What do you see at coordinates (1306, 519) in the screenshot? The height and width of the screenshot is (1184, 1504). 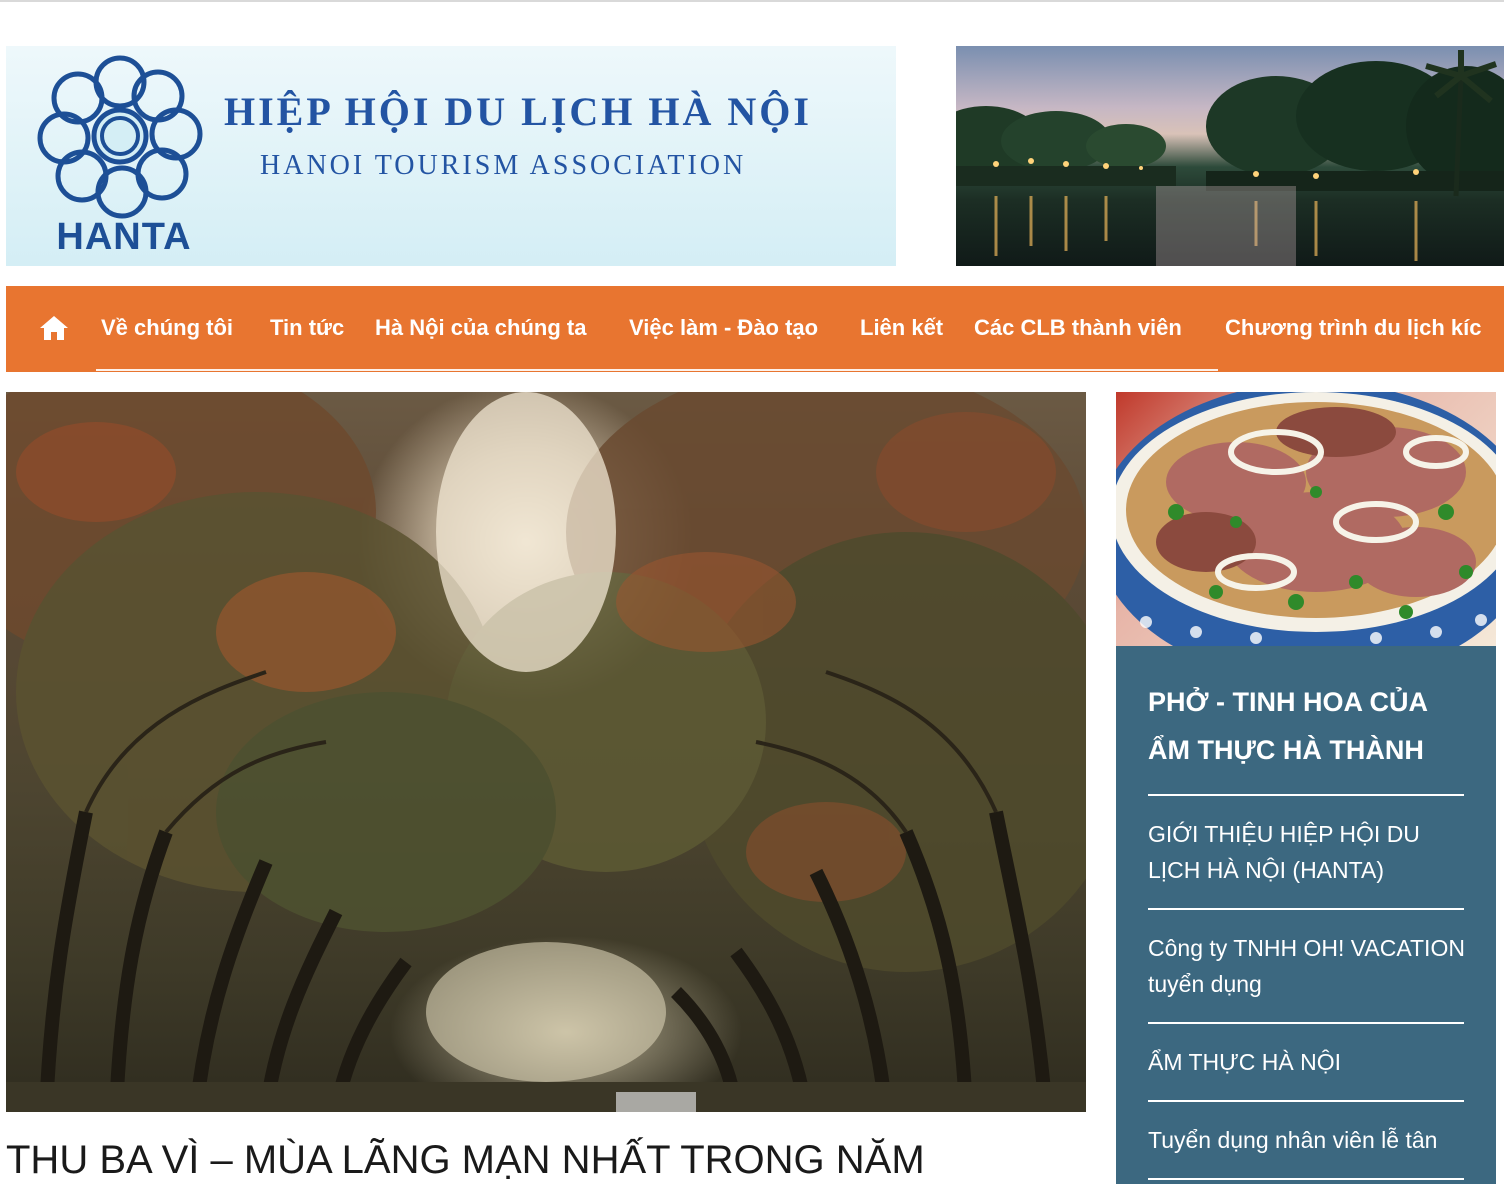 I see `pho-image` at bounding box center [1306, 519].